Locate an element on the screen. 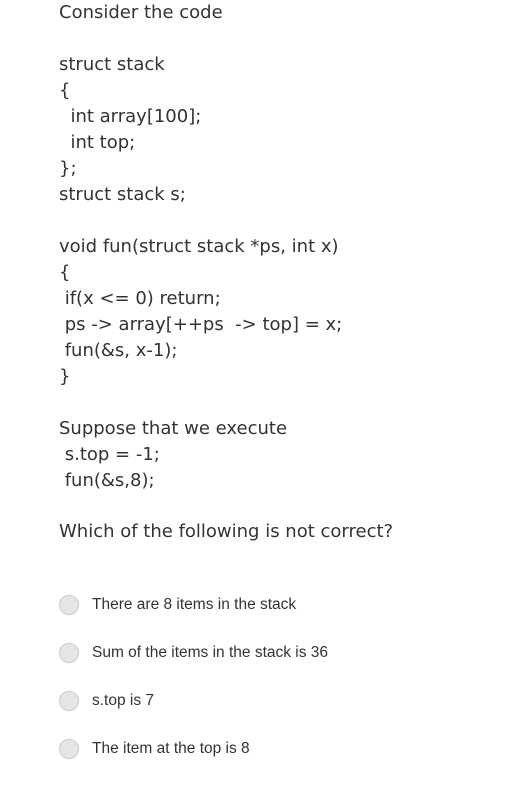 This screenshot has width=531, height=788. code-line: }; is located at coordinates (68, 168).